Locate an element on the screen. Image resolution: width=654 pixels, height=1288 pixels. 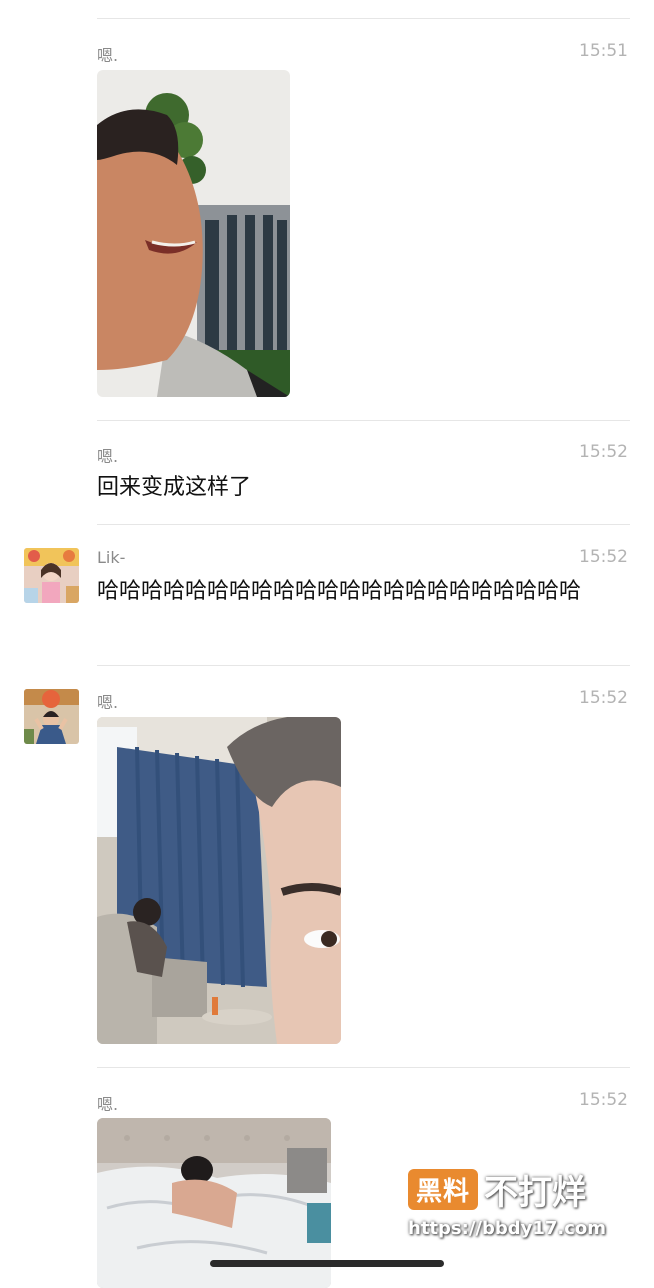
message-text: 哈哈哈哈哈哈哈哈哈哈哈哈哈哈哈哈哈哈哈哈哈哈 is located at coordinates (339, 591).